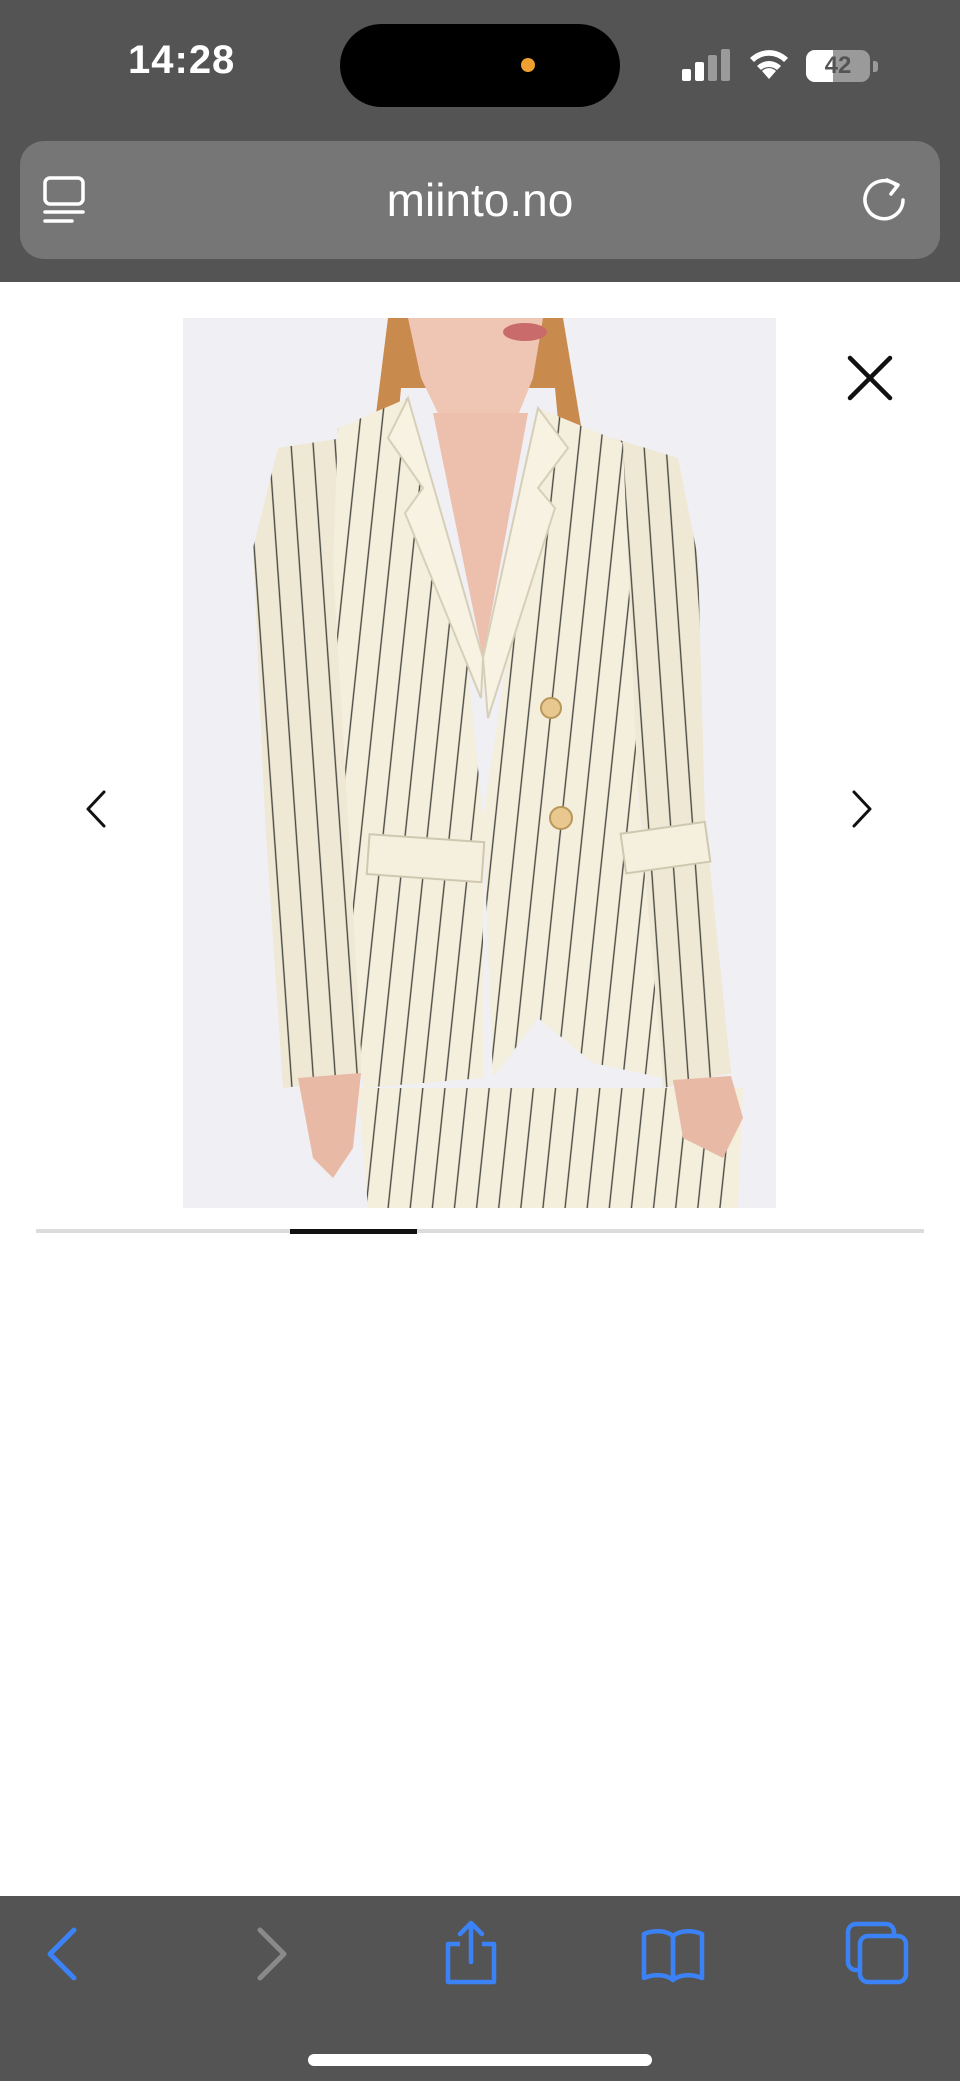  Describe the element at coordinates (885, 200) in the screenshot. I see `reload-icon` at that location.